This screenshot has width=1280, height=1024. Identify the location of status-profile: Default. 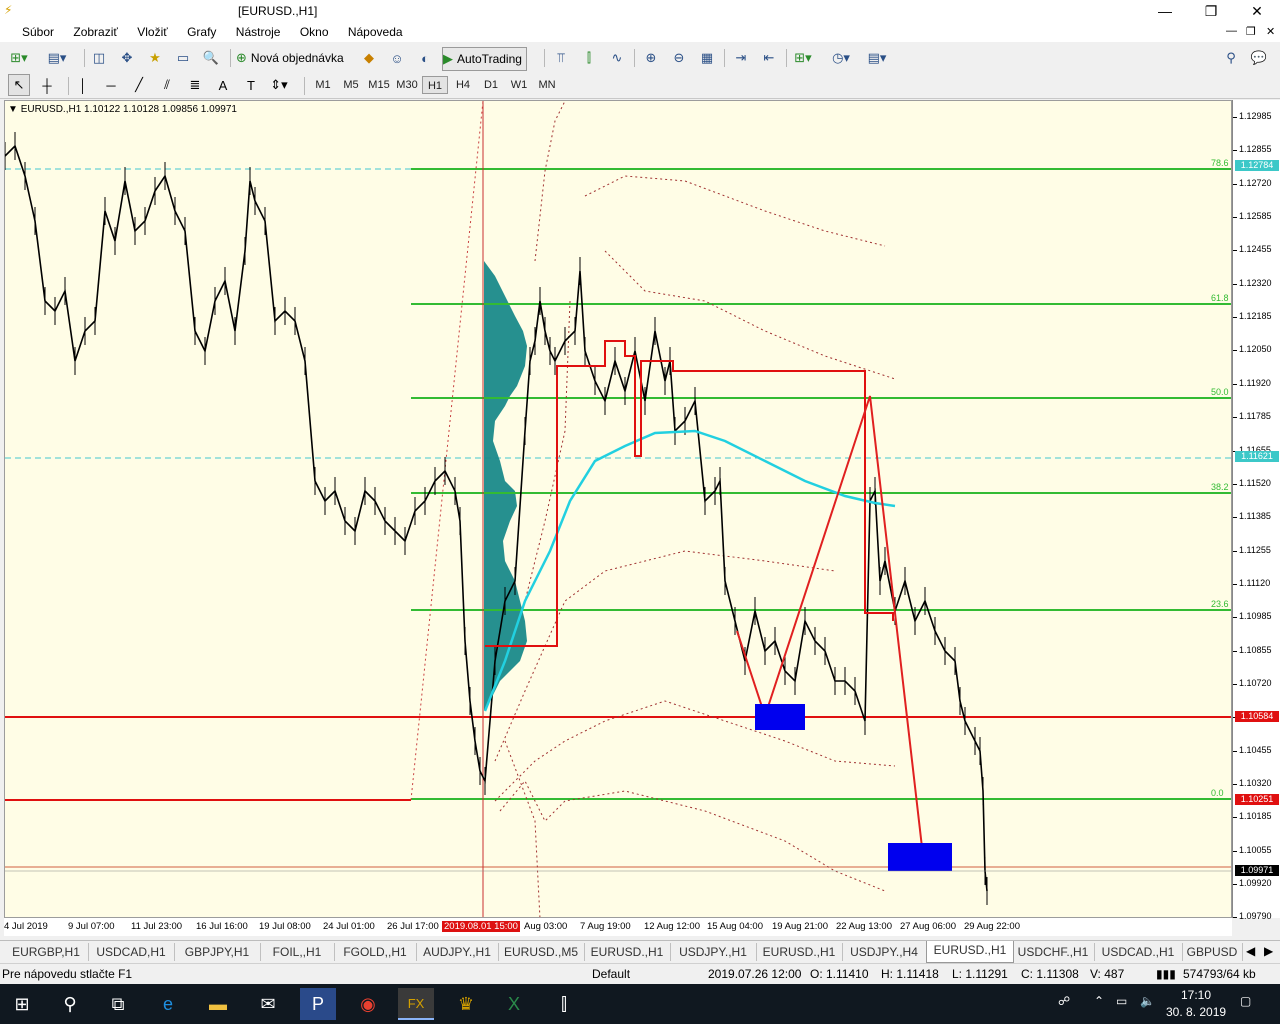
(611, 974).